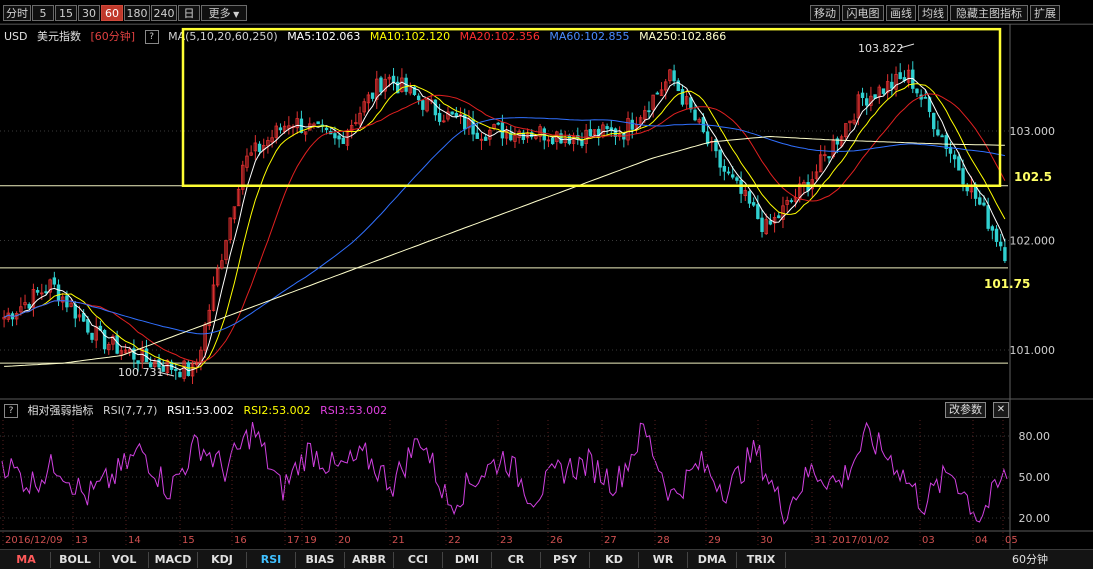 This screenshot has height=569, width=1093. I want to click on rsi-name: 相对强弱指标, so click(60, 410).